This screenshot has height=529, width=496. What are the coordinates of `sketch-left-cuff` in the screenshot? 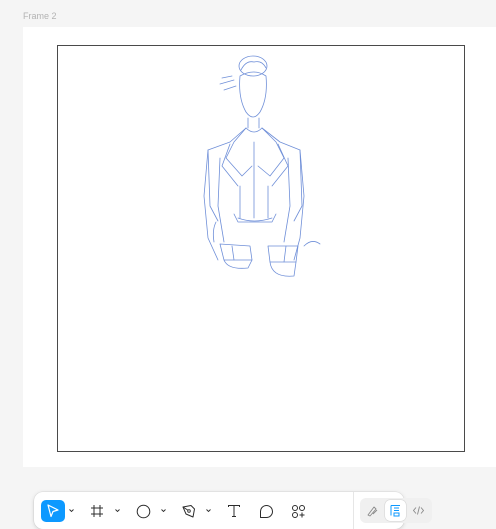 It's located at (236, 252).